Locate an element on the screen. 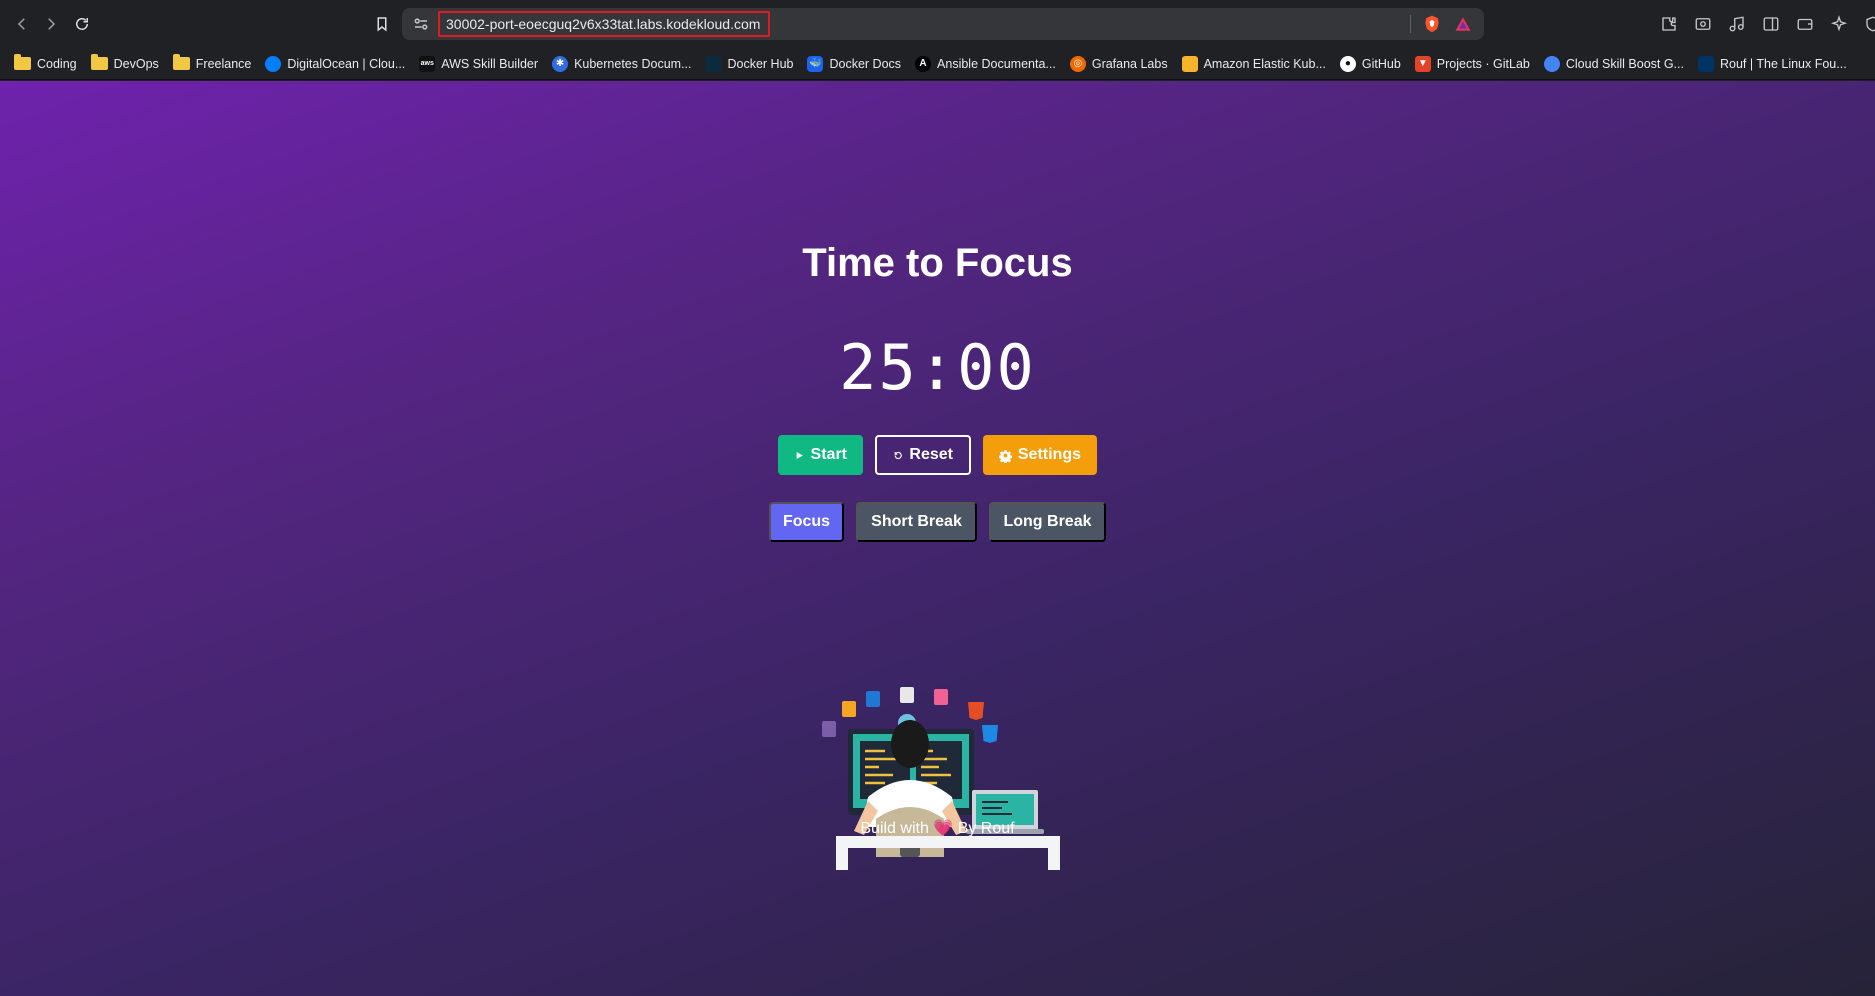 This screenshot has width=1875, height=996. bookmark-label: Grafana Labs is located at coordinates (1129, 63).